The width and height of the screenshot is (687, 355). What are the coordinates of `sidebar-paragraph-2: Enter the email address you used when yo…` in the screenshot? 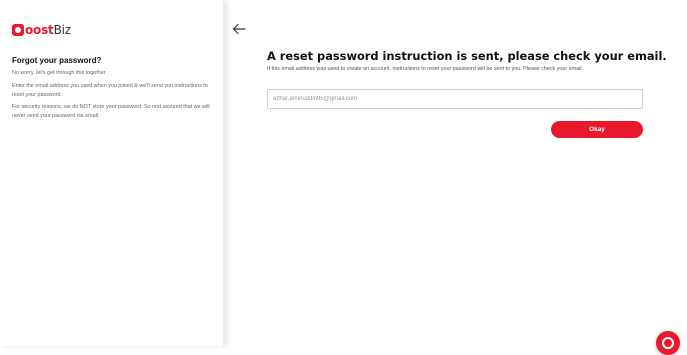 It's located at (110, 90).